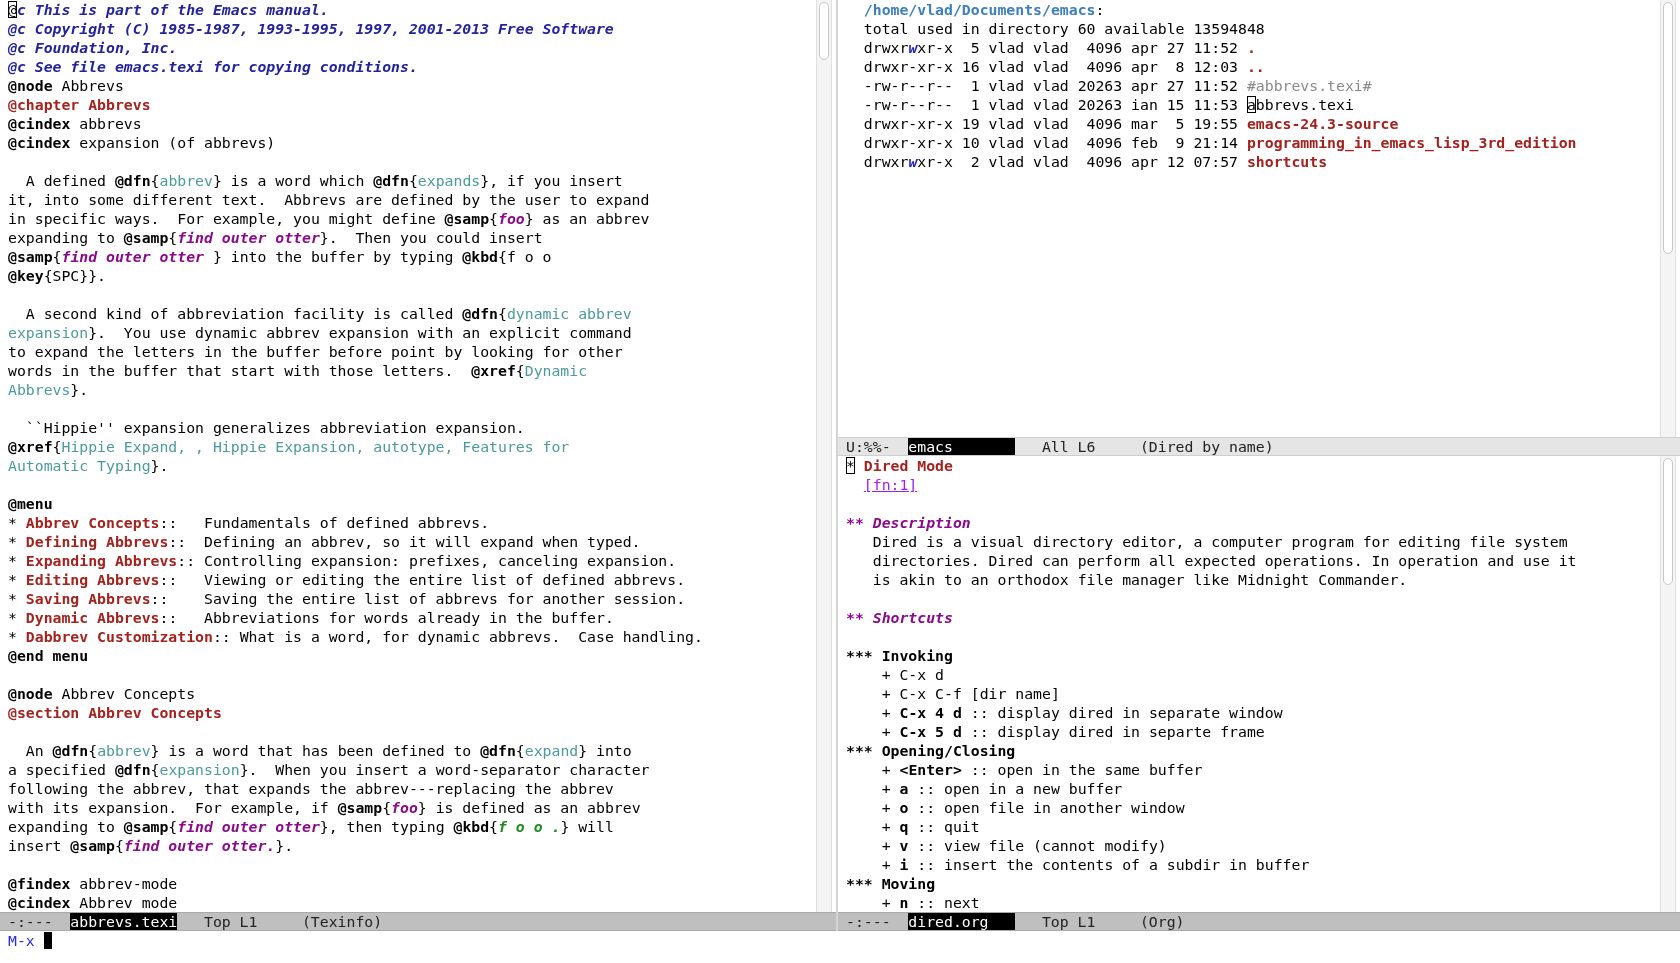 This screenshot has height=963, width=1680. Describe the element at coordinates (984, 9) in the screenshot. I see `text-line: /home/vlad/Documents/emacs:` at that location.